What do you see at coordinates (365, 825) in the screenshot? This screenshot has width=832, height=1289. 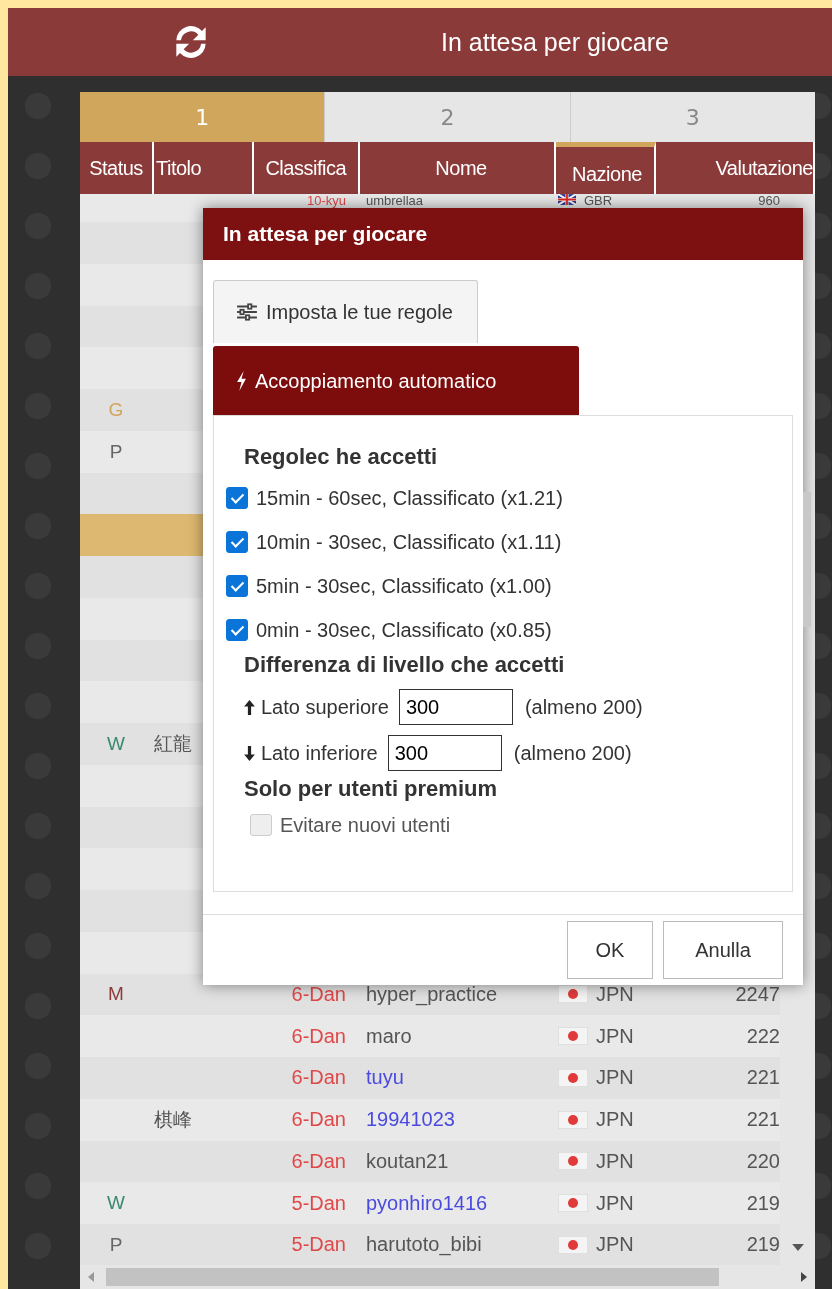 I see `option-label: Evitare nuovi utenti` at bounding box center [365, 825].